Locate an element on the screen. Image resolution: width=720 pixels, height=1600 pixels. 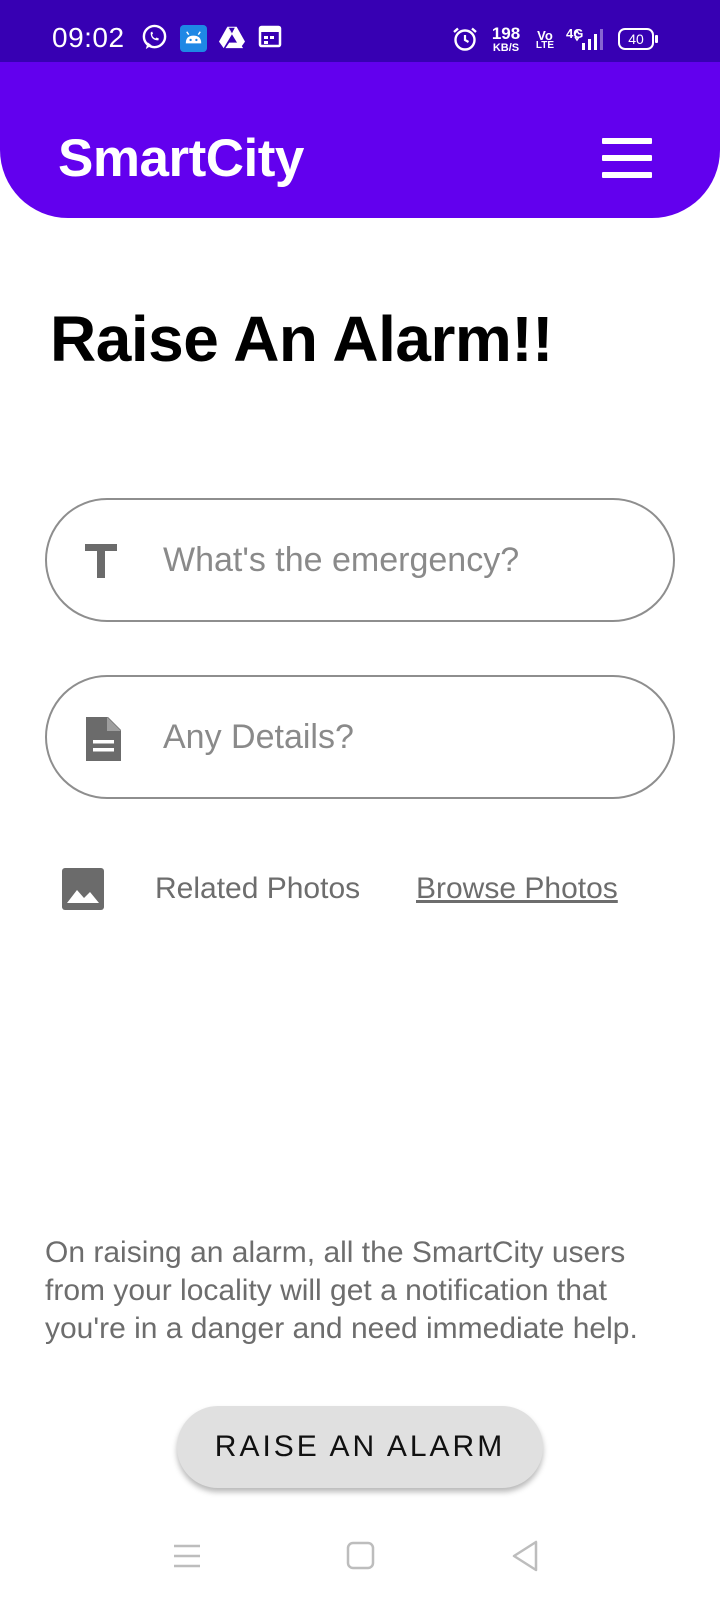
volte-bottom: LTE is located at coordinates (545, 45).